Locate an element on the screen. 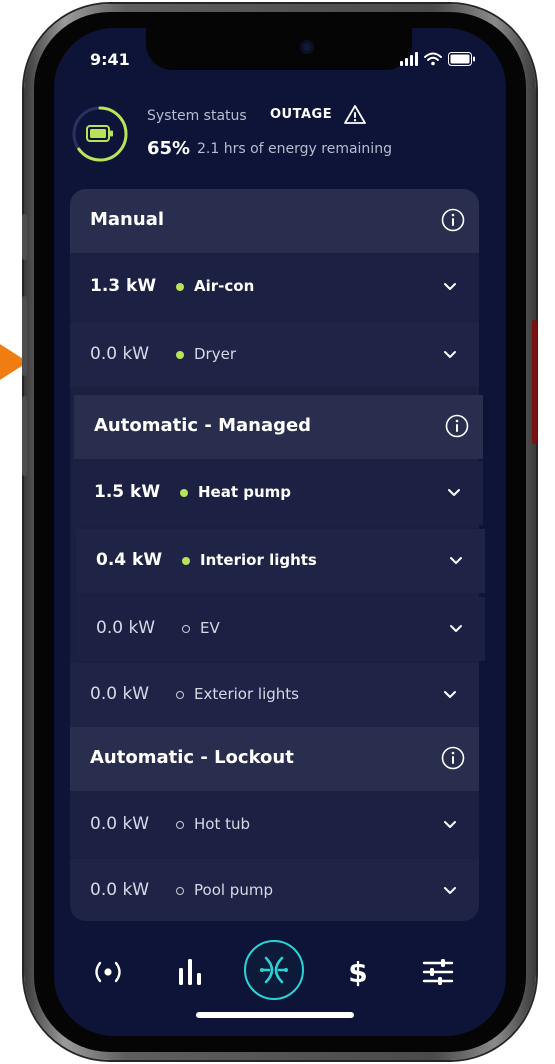  tab-settings is located at coordinates (438, 972).